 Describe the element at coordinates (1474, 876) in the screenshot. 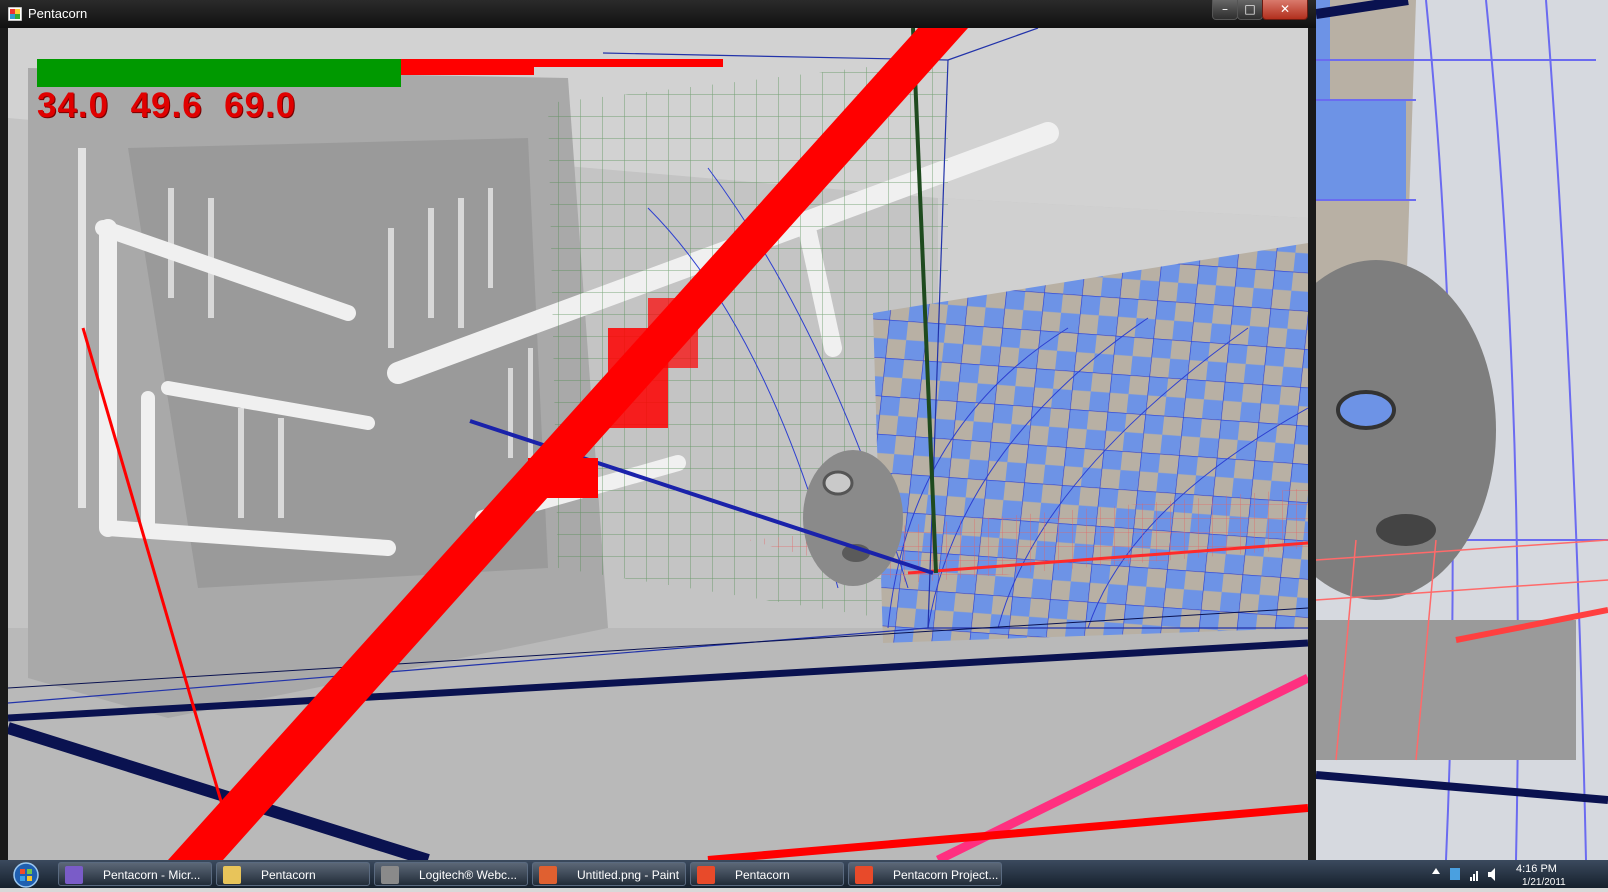

I see `network-icon` at that location.